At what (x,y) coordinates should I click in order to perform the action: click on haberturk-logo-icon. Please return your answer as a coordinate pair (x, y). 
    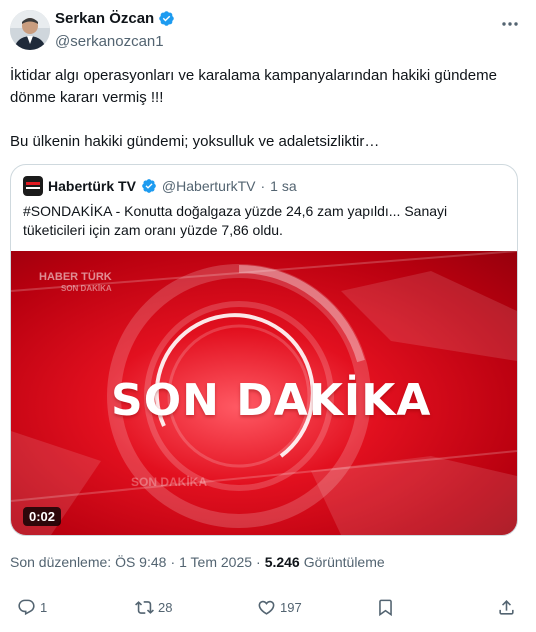
    Looking at the image, I should click on (33, 186).